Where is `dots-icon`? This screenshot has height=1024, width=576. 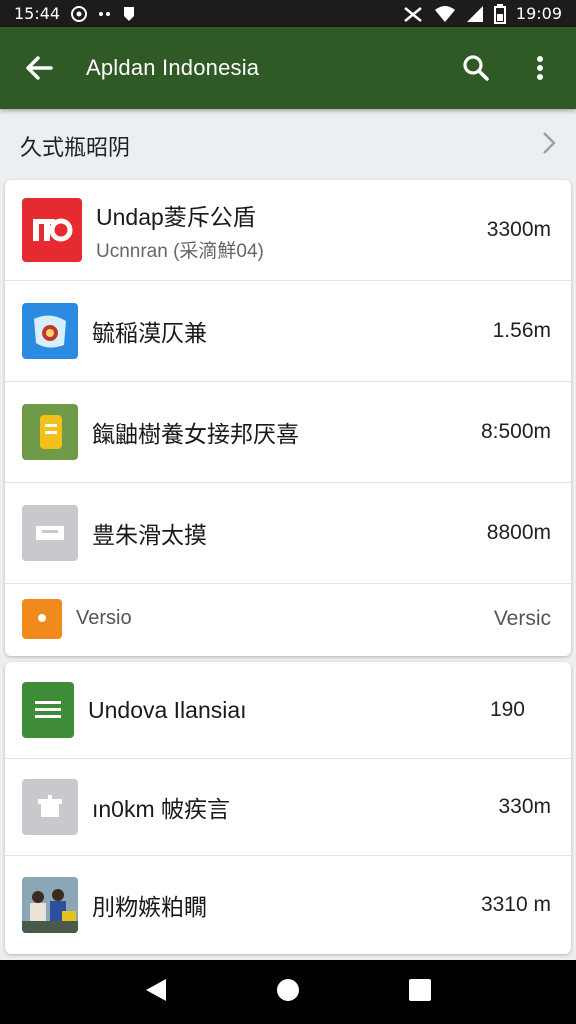 dots-icon is located at coordinates (105, 14).